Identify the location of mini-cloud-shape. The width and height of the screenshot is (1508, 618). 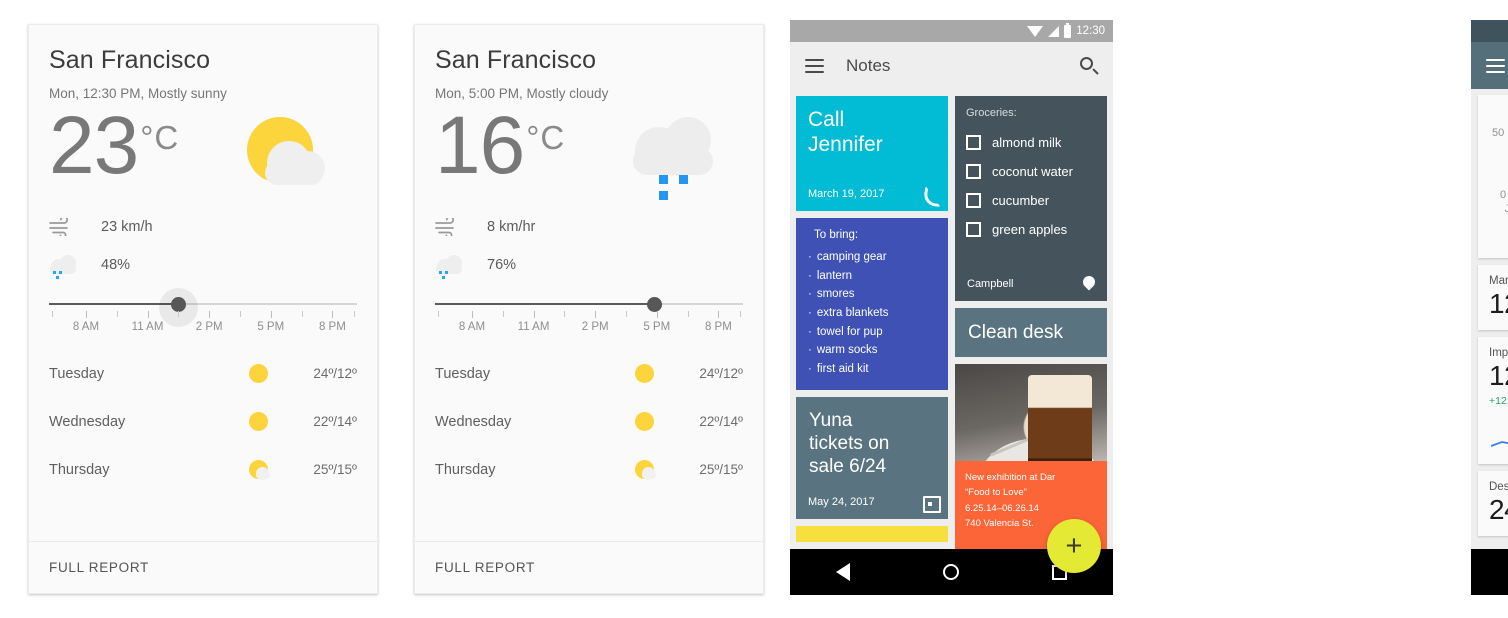
(450, 267).